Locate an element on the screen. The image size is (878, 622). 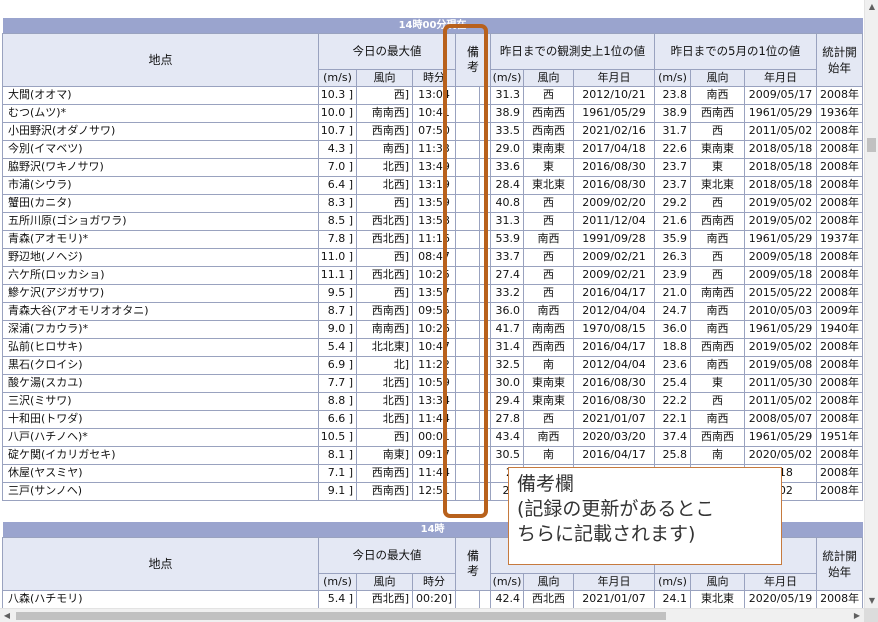
month-speed: 23.7 is located at coordinates (672, 167).